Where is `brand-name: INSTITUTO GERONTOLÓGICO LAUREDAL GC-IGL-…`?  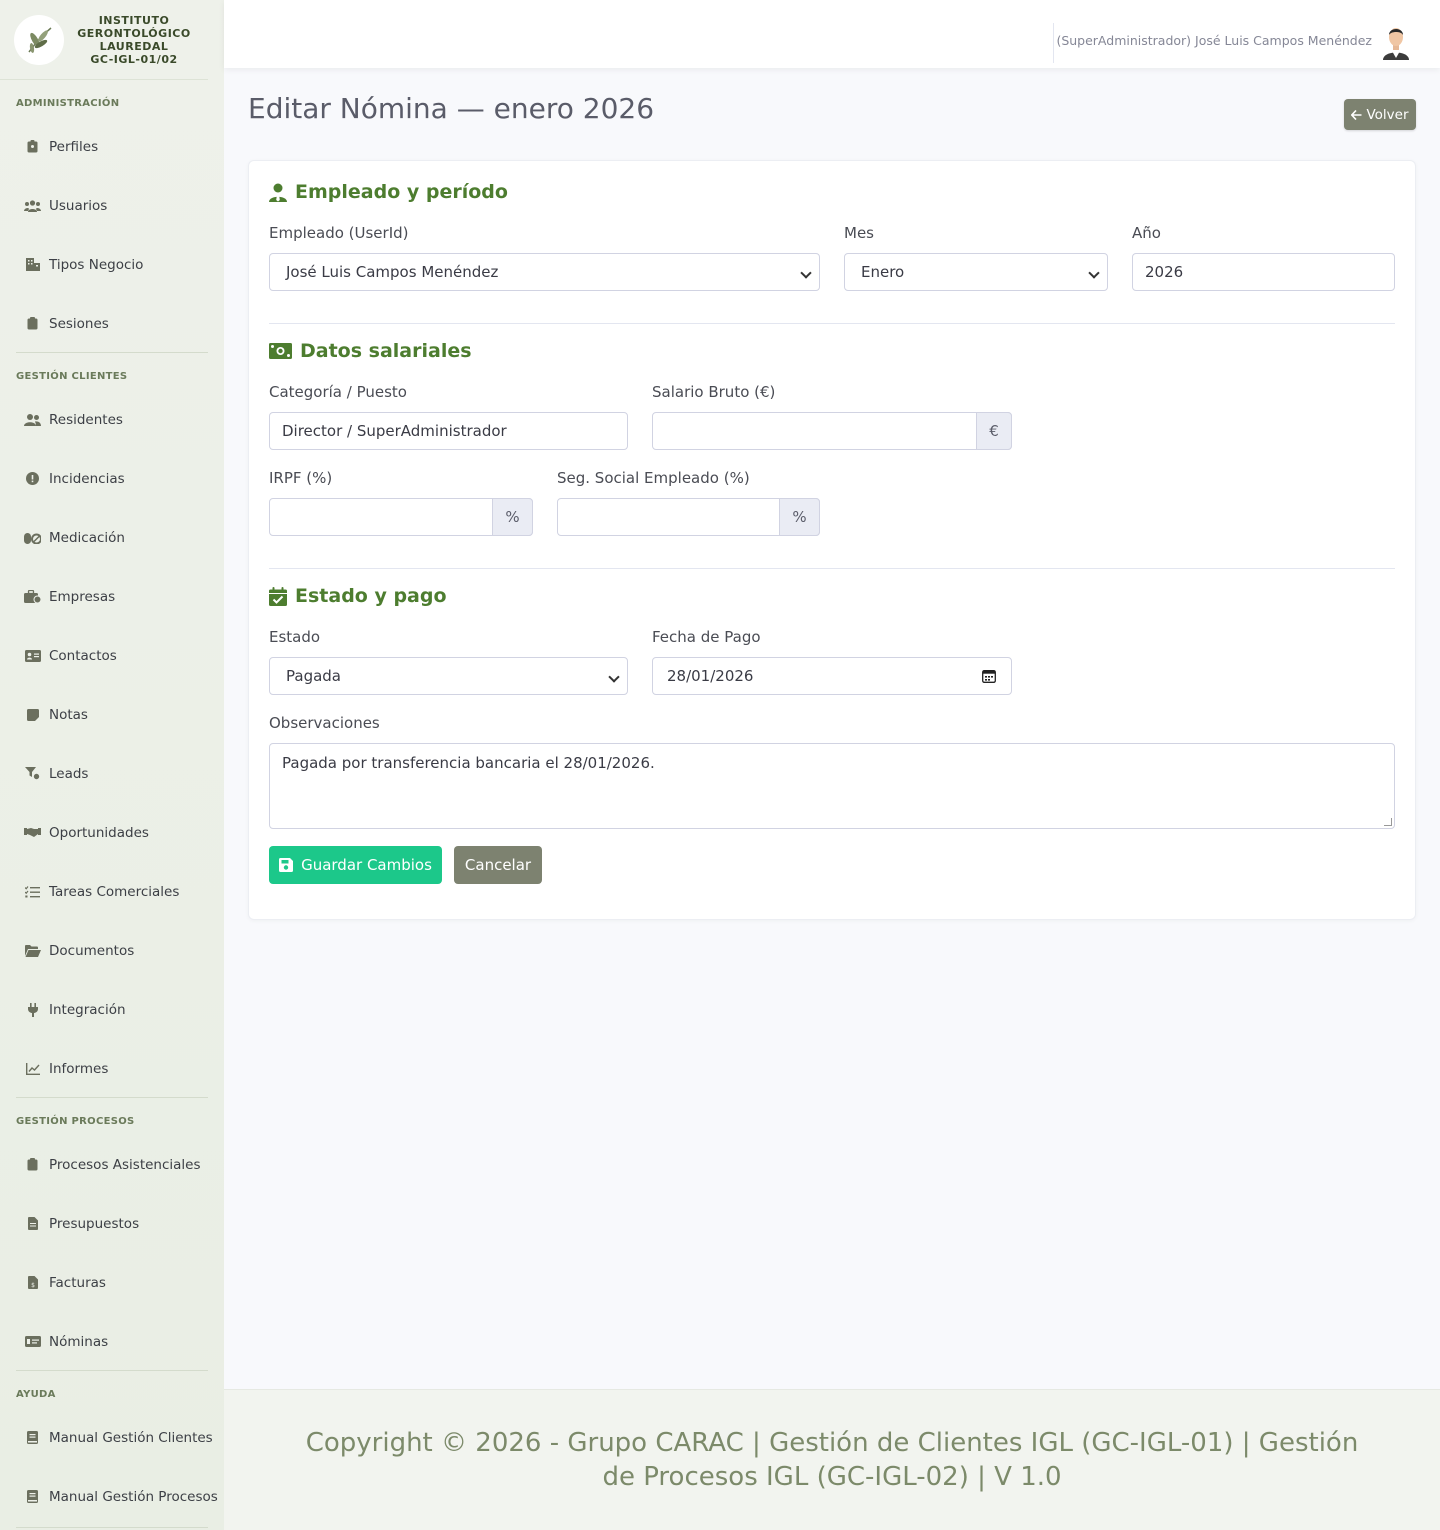 brand-name: INSTITUTO GERONTOLÓGICO LAUREDAL GC-IGL-… is located at coordinates (136, 40).